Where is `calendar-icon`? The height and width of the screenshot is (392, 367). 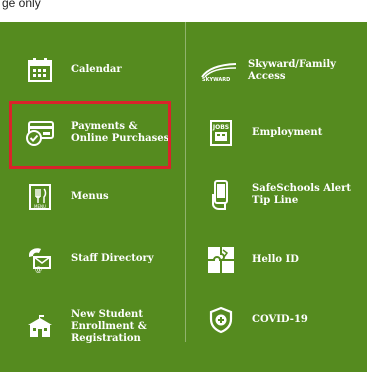
calendar-icon is located at coordinates (40, 70).